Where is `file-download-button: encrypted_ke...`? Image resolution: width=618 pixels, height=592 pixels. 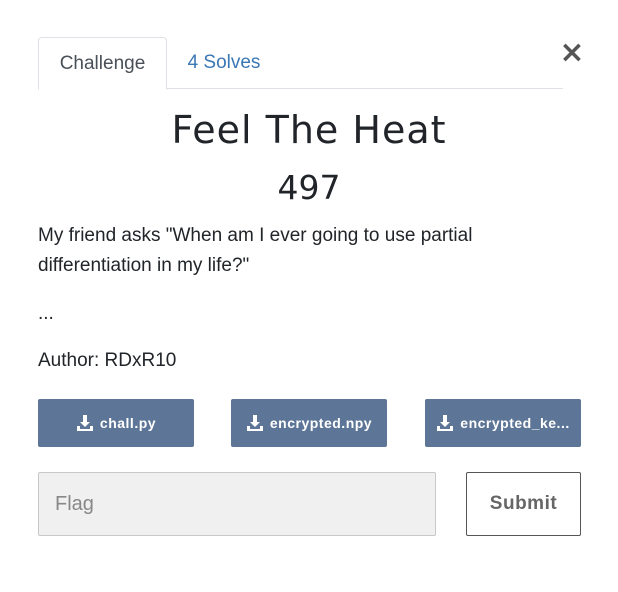 file-download-button: encrypted_ke... is located at coordinates (503, 423).